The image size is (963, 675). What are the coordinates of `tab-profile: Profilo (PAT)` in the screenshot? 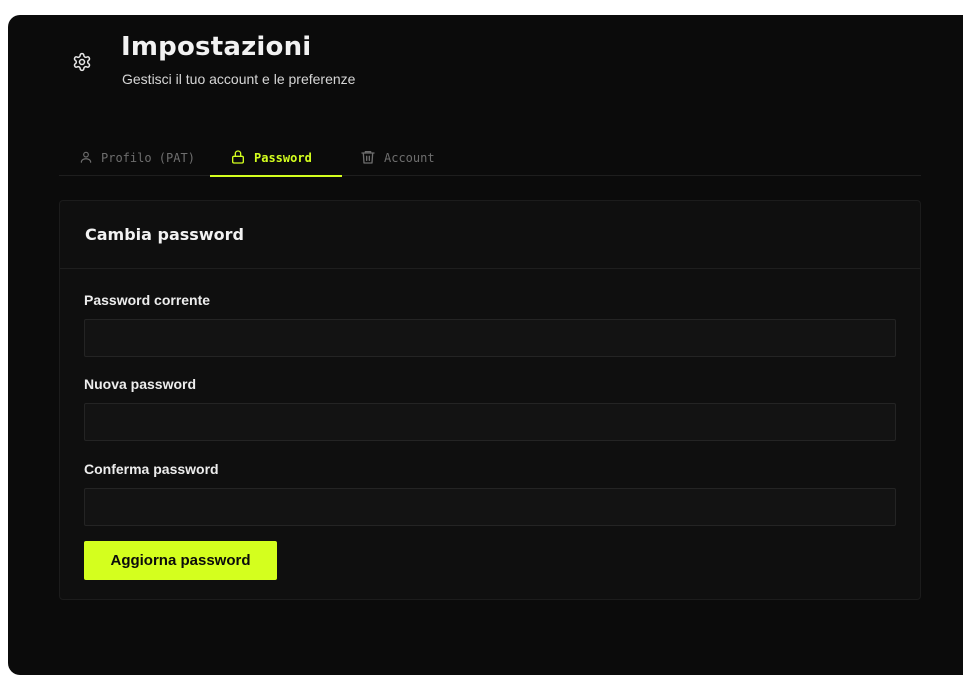 It's located at (137, 158).